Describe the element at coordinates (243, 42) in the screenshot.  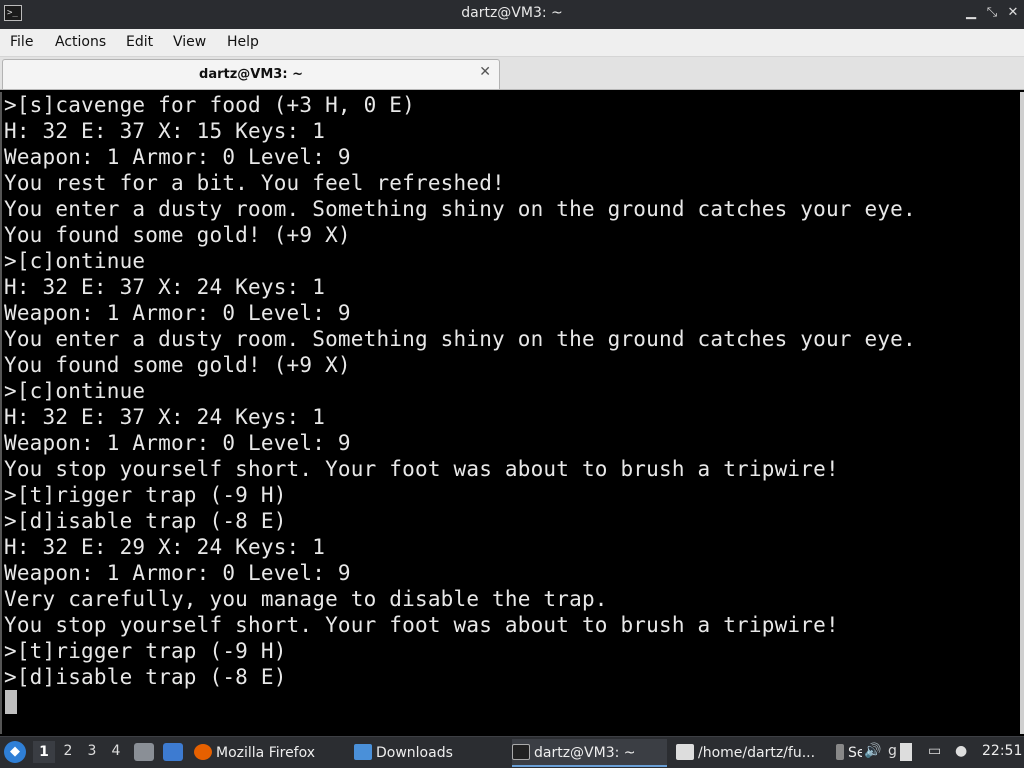
I see `menu-help: Help` at that location.